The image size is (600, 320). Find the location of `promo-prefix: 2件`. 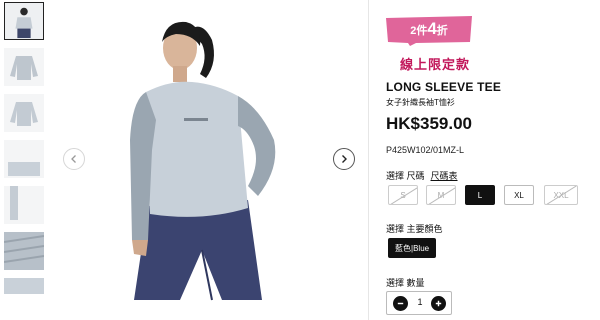

promo-prefix: 2件 is located at coordinates (419, 31).